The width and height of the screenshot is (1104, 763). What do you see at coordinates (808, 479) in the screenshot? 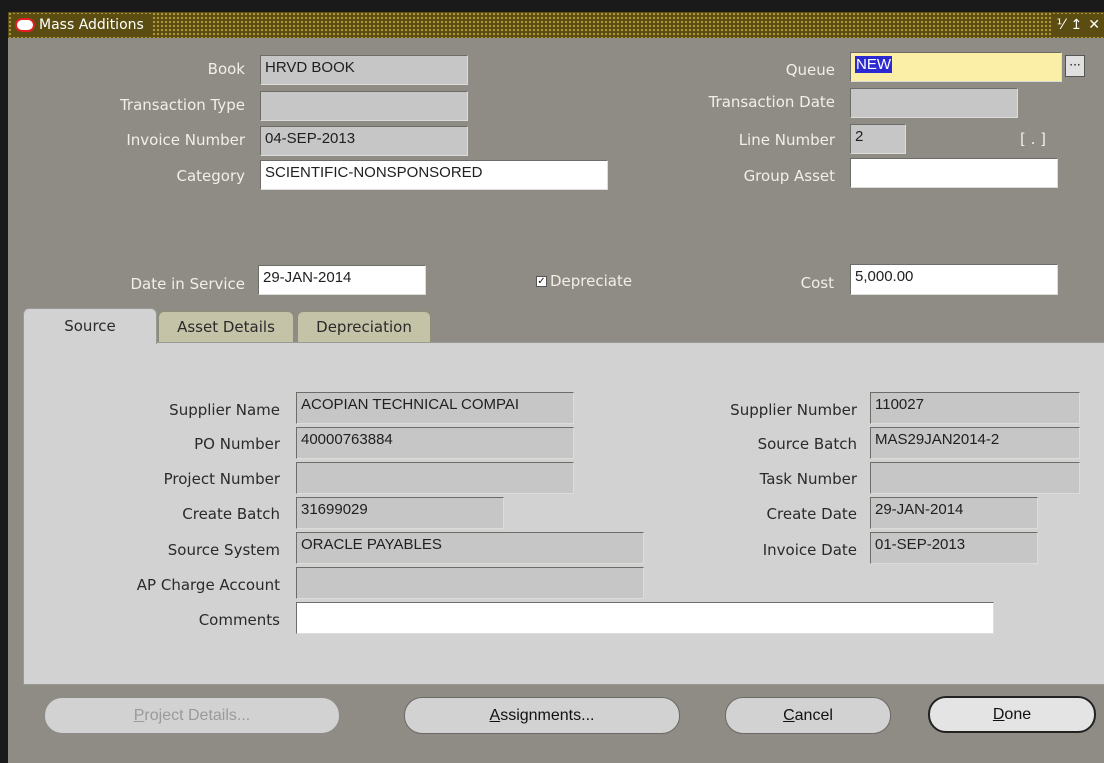
I see `task-number-label: Task Number` at bounding box center [808, 479].